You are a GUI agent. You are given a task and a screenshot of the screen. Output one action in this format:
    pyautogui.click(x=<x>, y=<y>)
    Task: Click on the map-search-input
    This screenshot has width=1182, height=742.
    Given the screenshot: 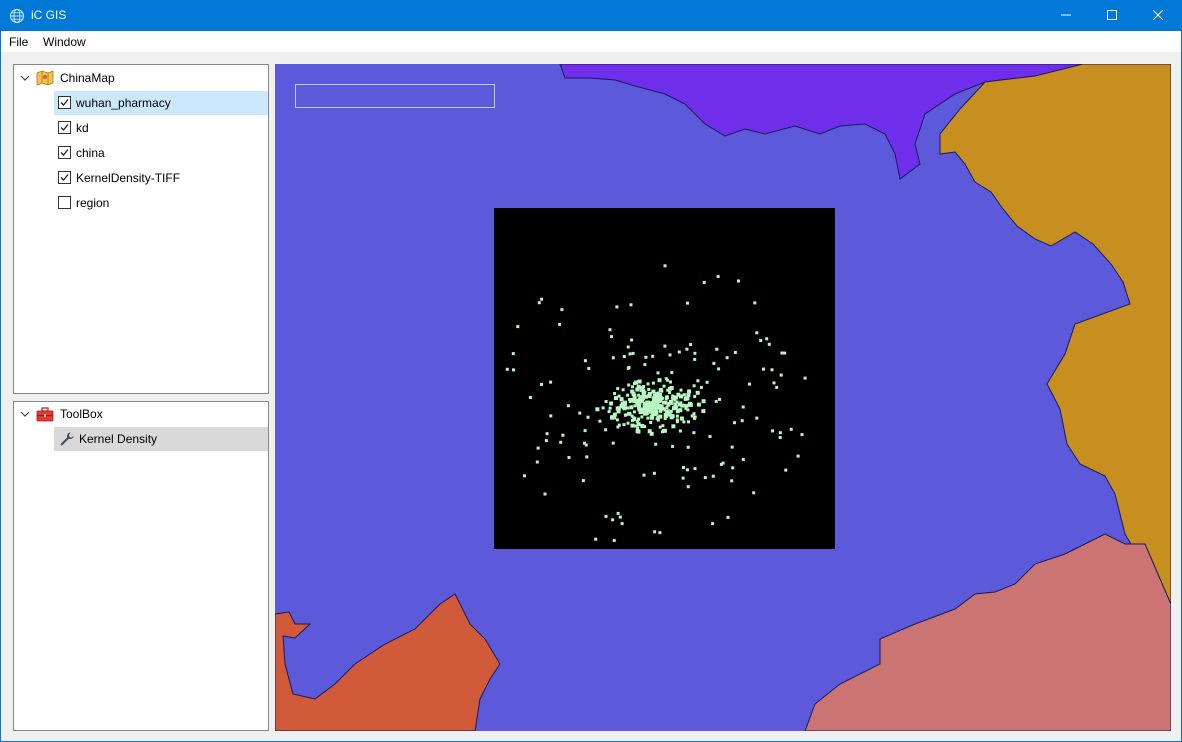 What is the action you would take?
    pyautogui.click(x=395, y=96)
    